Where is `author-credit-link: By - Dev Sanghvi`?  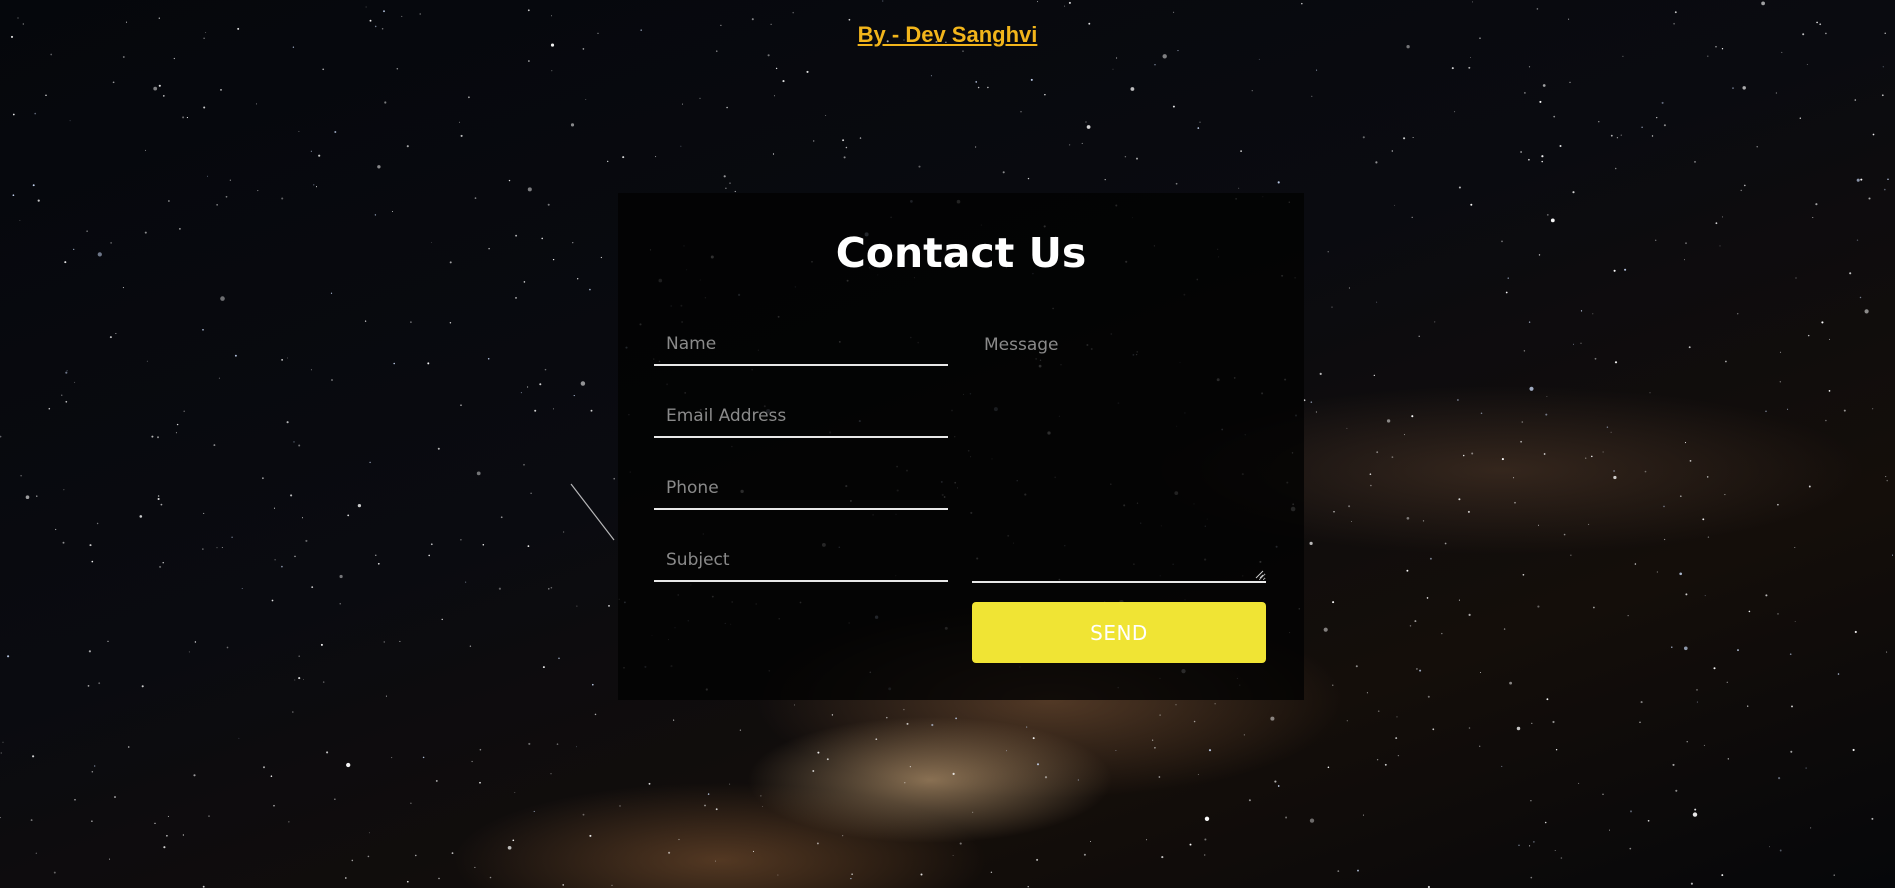 author-credit-link: By - Dev Sanghvi is located at coordinates (948, 34).